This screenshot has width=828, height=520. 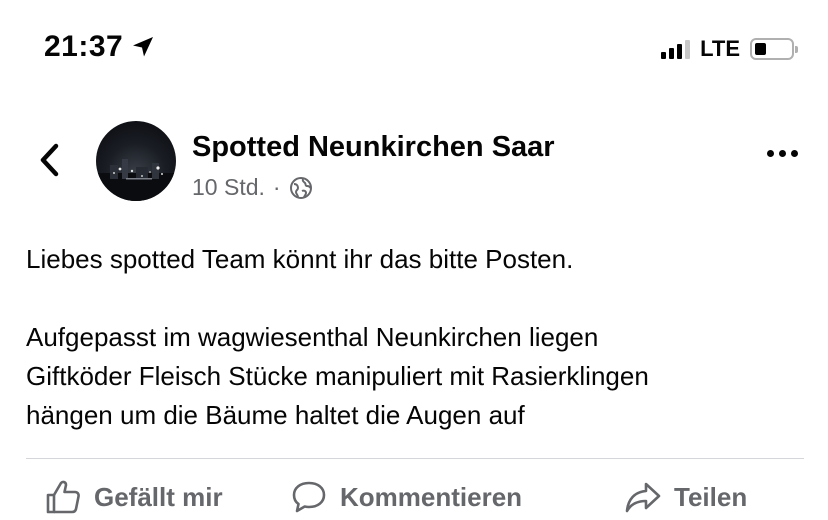 I want to click on globe-icon, so click(x=300, y=187).